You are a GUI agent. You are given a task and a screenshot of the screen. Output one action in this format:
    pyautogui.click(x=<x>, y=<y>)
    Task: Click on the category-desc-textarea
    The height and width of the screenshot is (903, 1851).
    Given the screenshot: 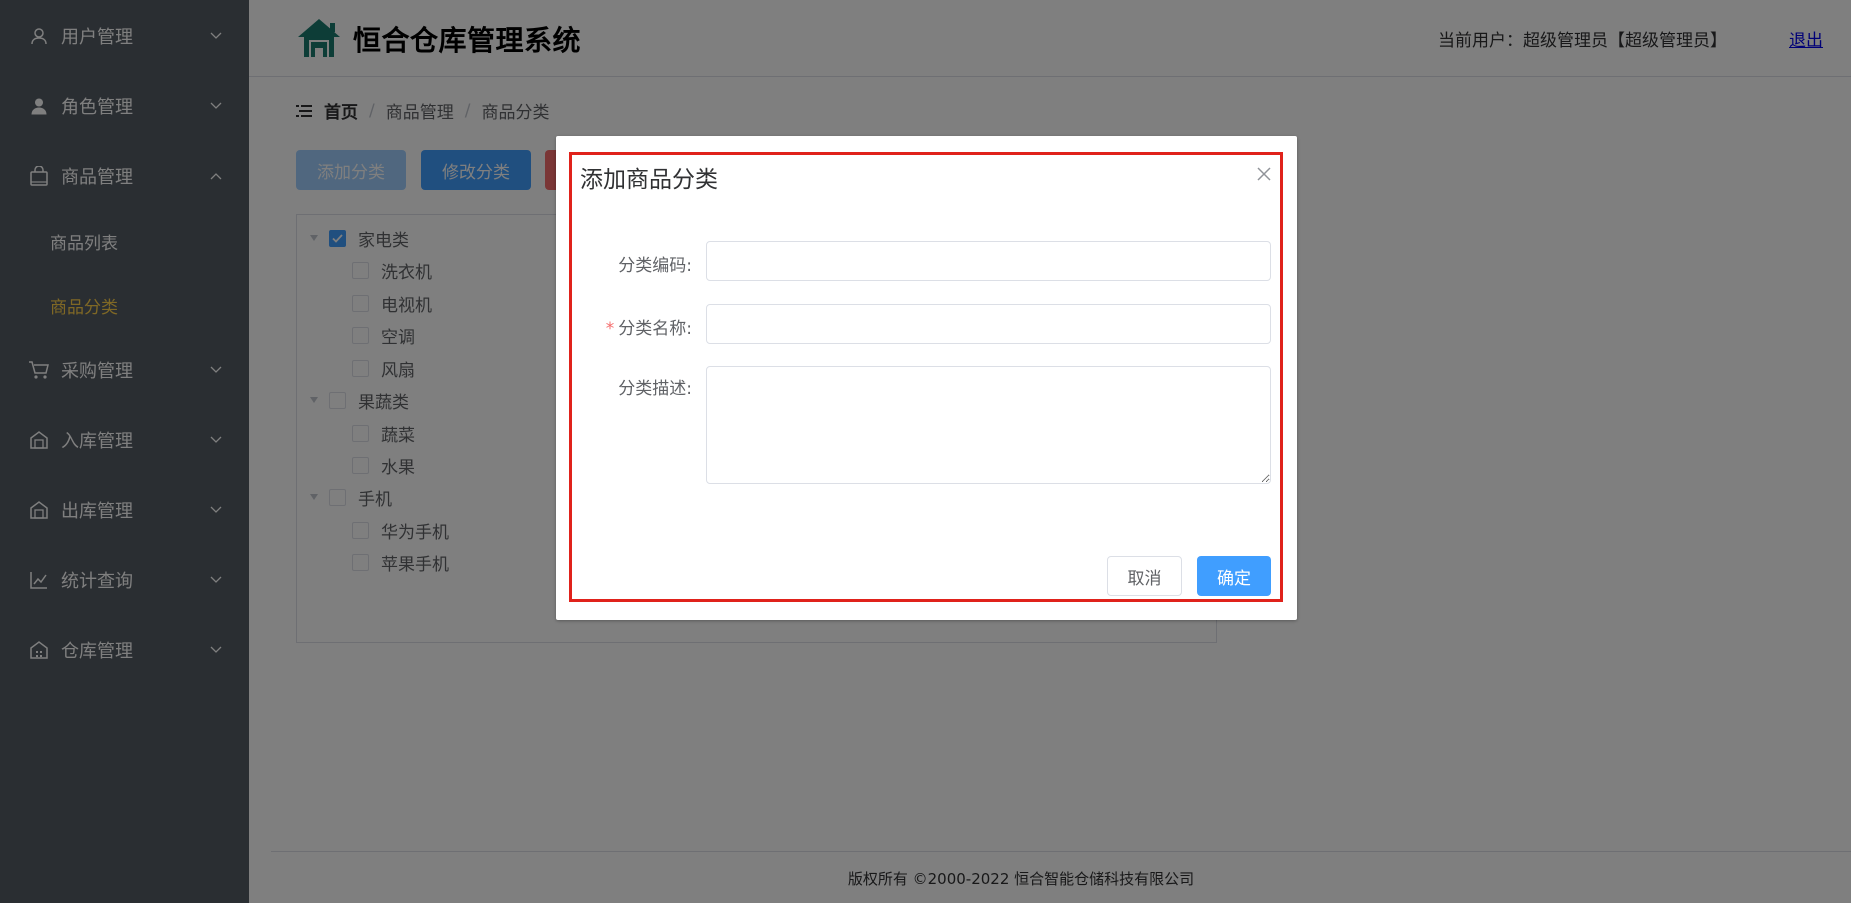 What is the action you would take?
    pyautogui.click(x=988, y=425)
    